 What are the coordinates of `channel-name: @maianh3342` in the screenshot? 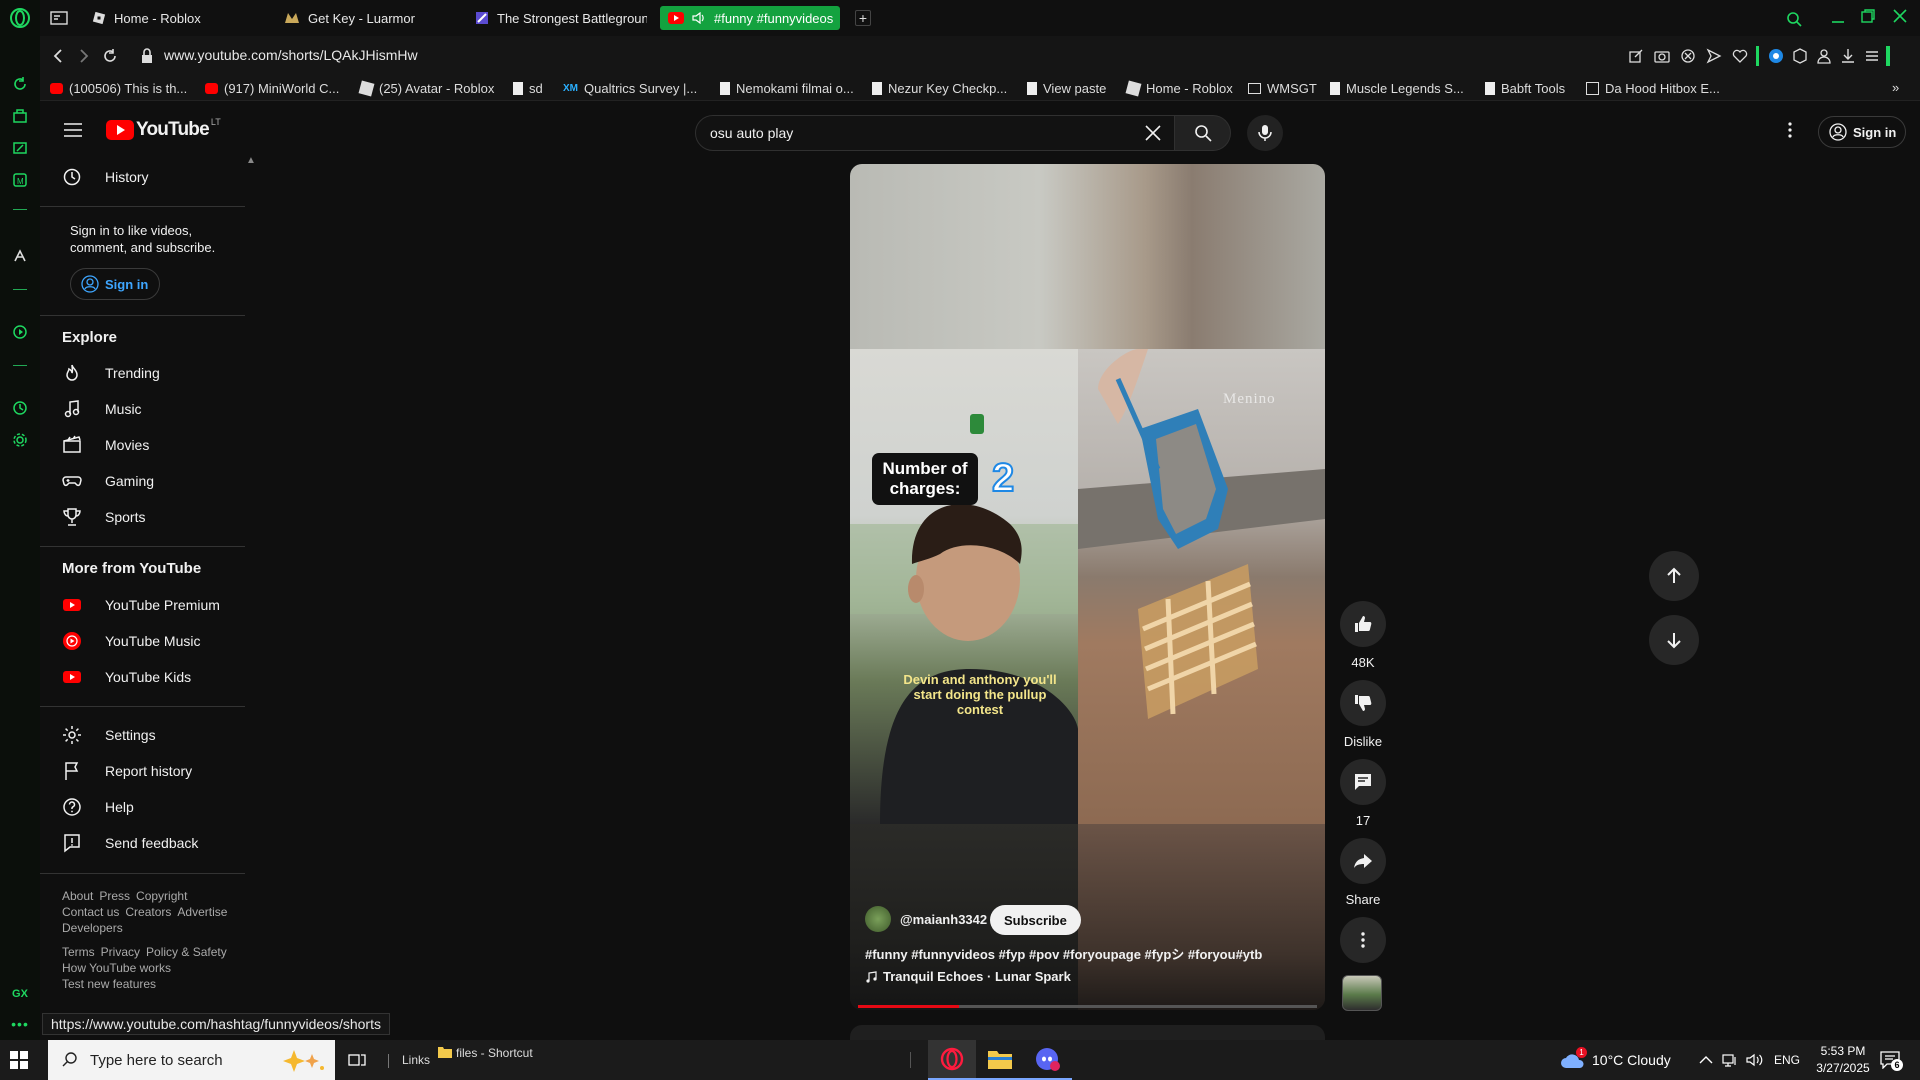 It's located at (943, 919).